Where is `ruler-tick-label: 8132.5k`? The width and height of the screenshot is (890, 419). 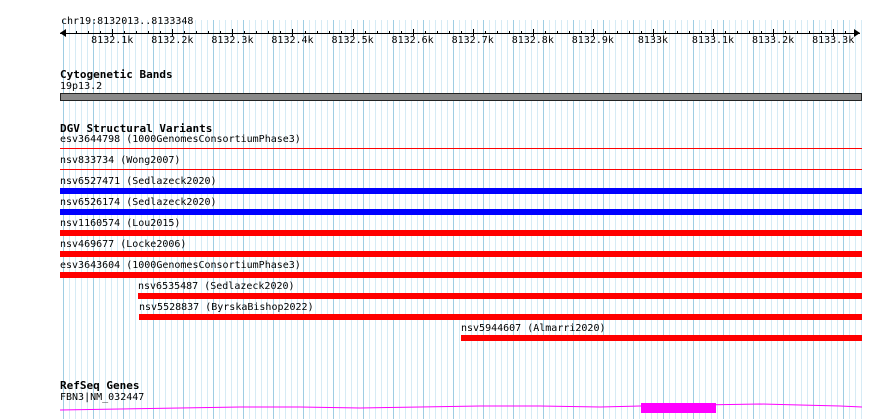 ruler-tick-label: 8132.5k is located at coordinates (352, 40).